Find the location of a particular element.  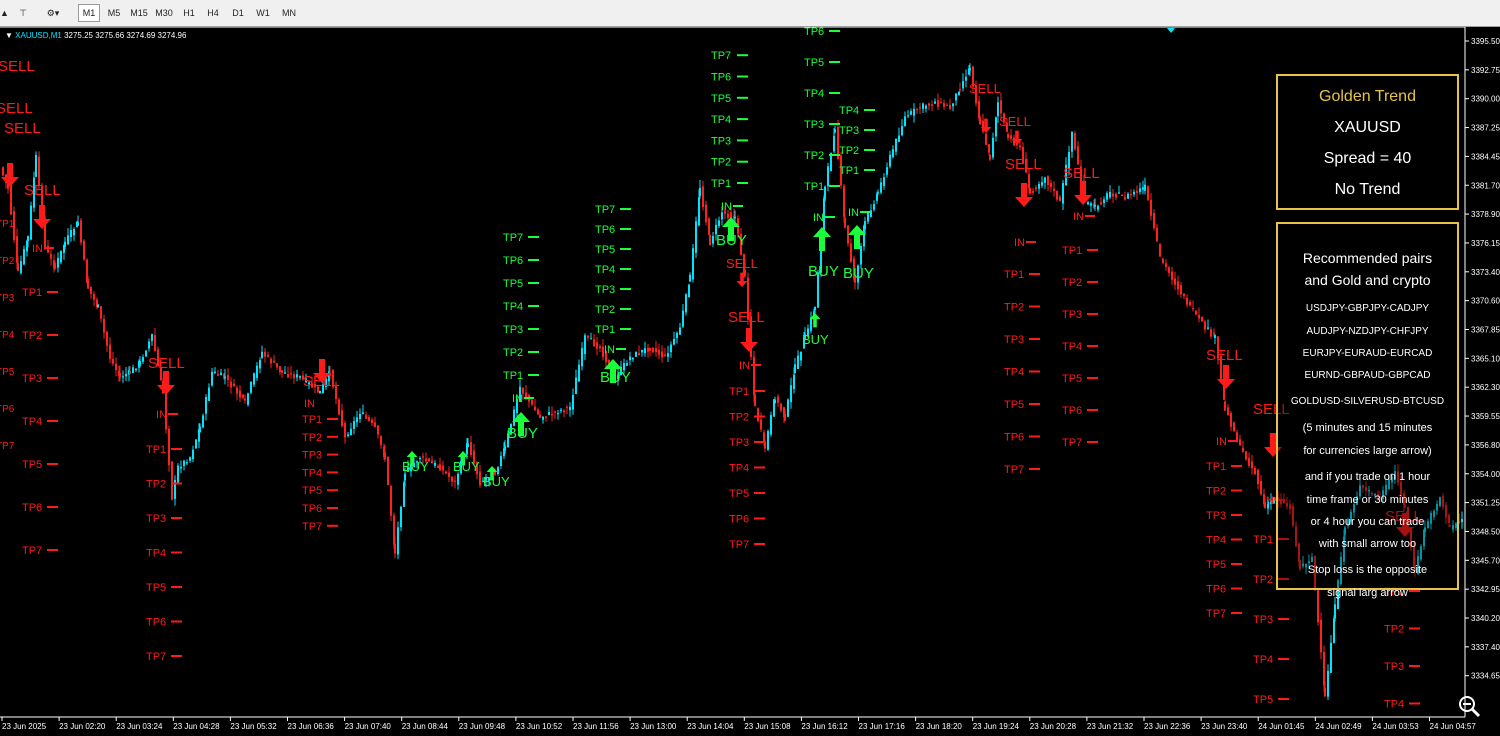

buy-arrow-icon is located at coordinates (822, 239).